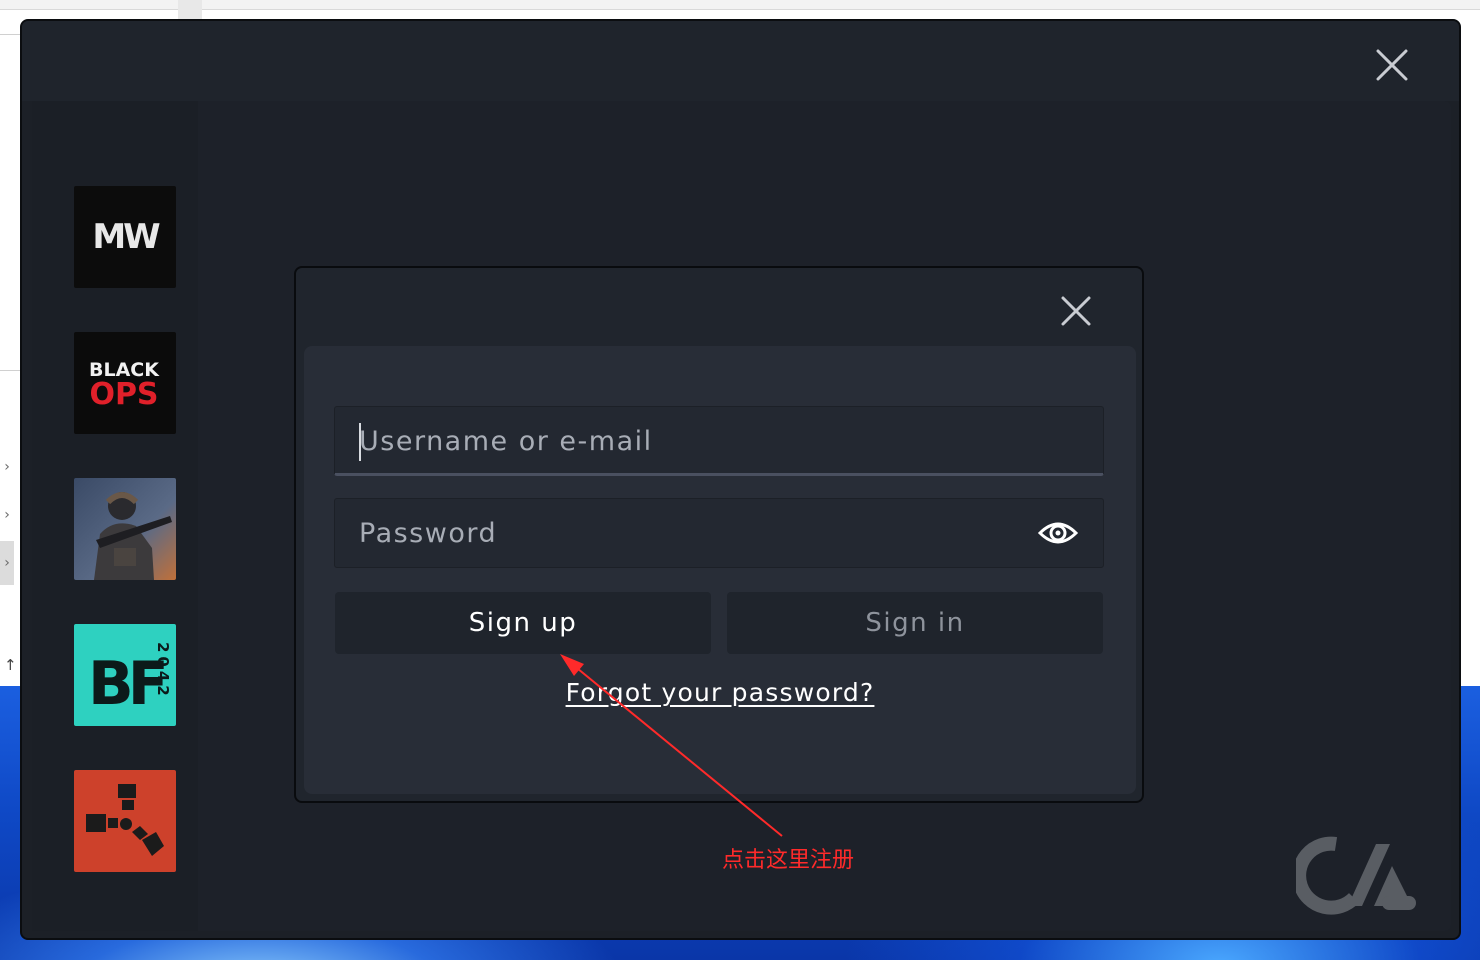  I want to click on launcher-header, so click(740, 61).